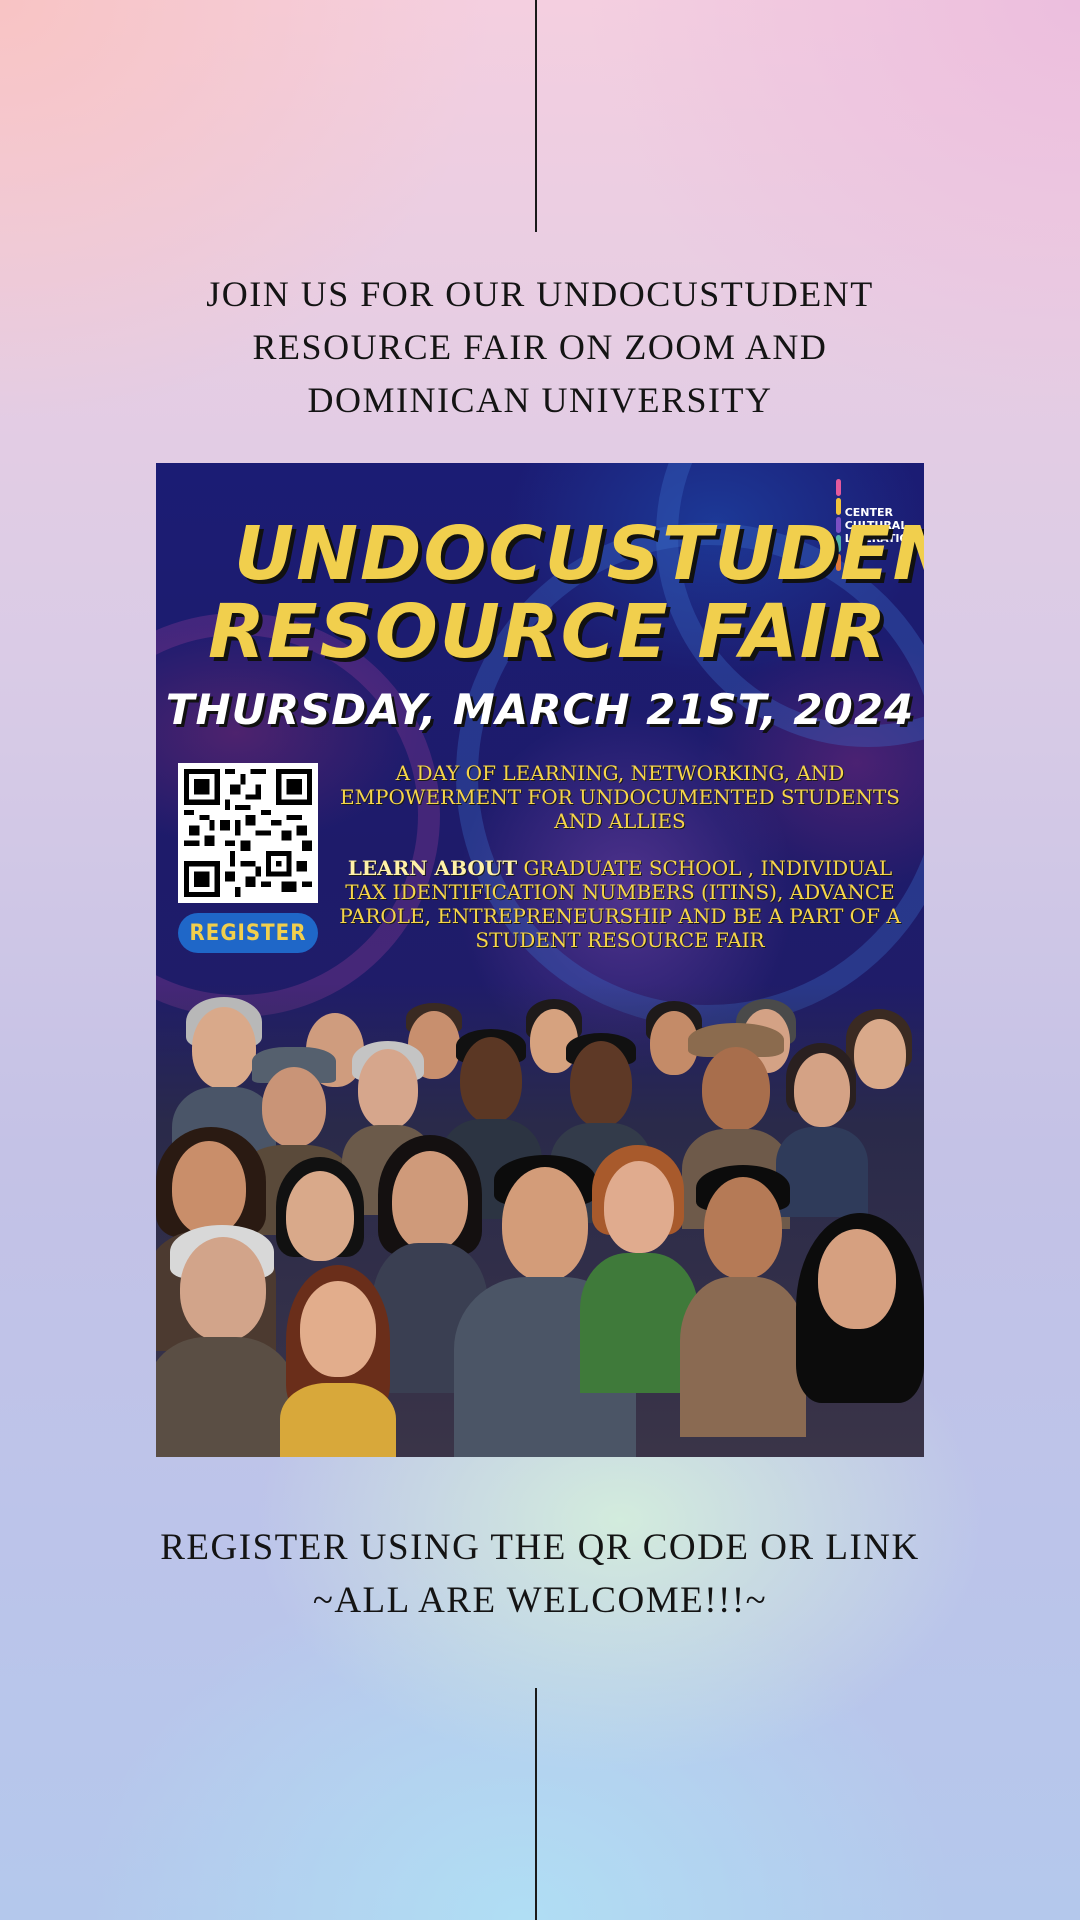 The image size is (1080, 1920). I want to click on poster-title-line1: UNDOCUSTUDENT, so click(579, 554).